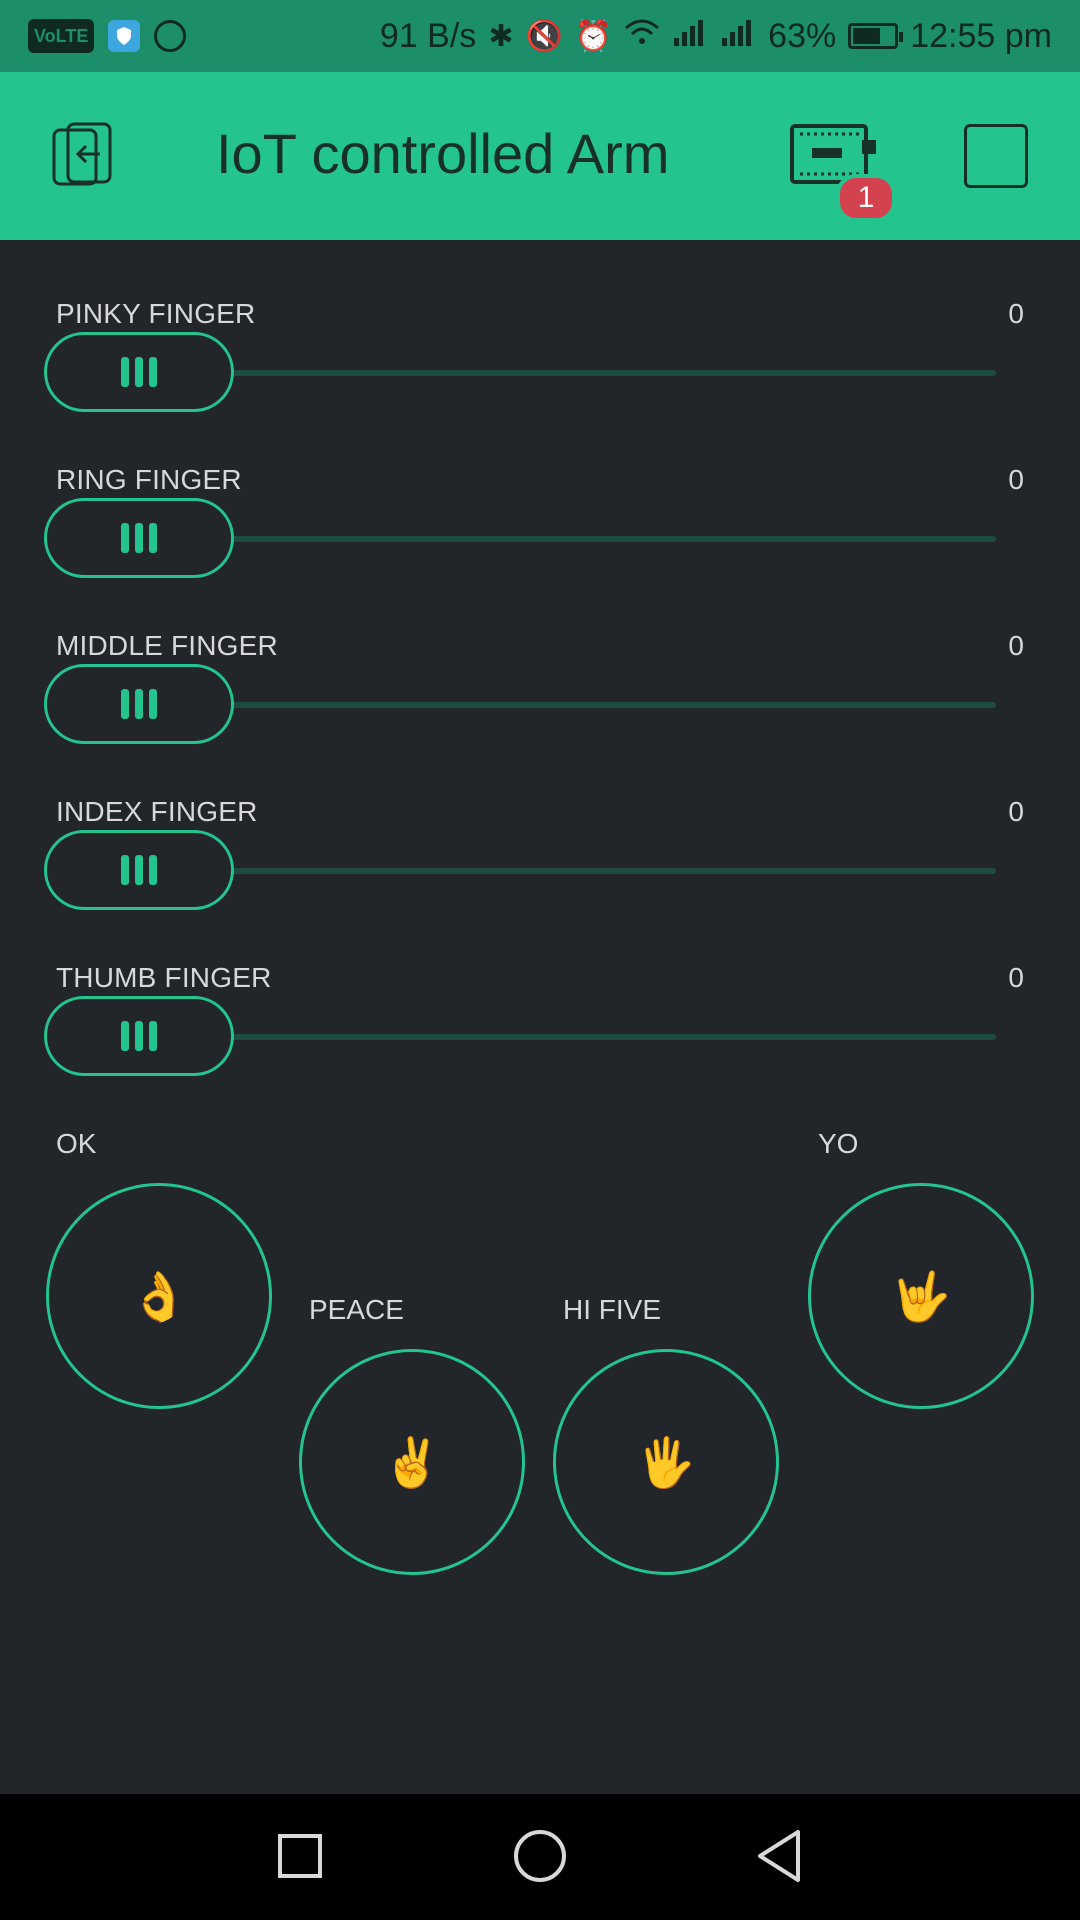 This screenshot has width=1080, height=1920. I want to click on yo-gesture-button: 🤟, so click(921, 1296).